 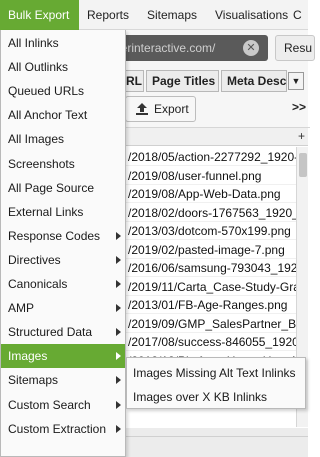 What do you see at coordinates (171, 109) in the screenshot?
I see `export-label: Export` at bounding box center [171, 109].